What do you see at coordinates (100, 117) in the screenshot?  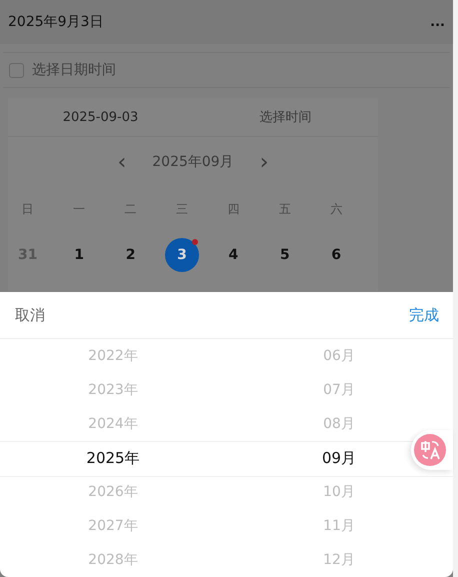 I see `tab: 2025-09-03` at bounding box center [100, 117].